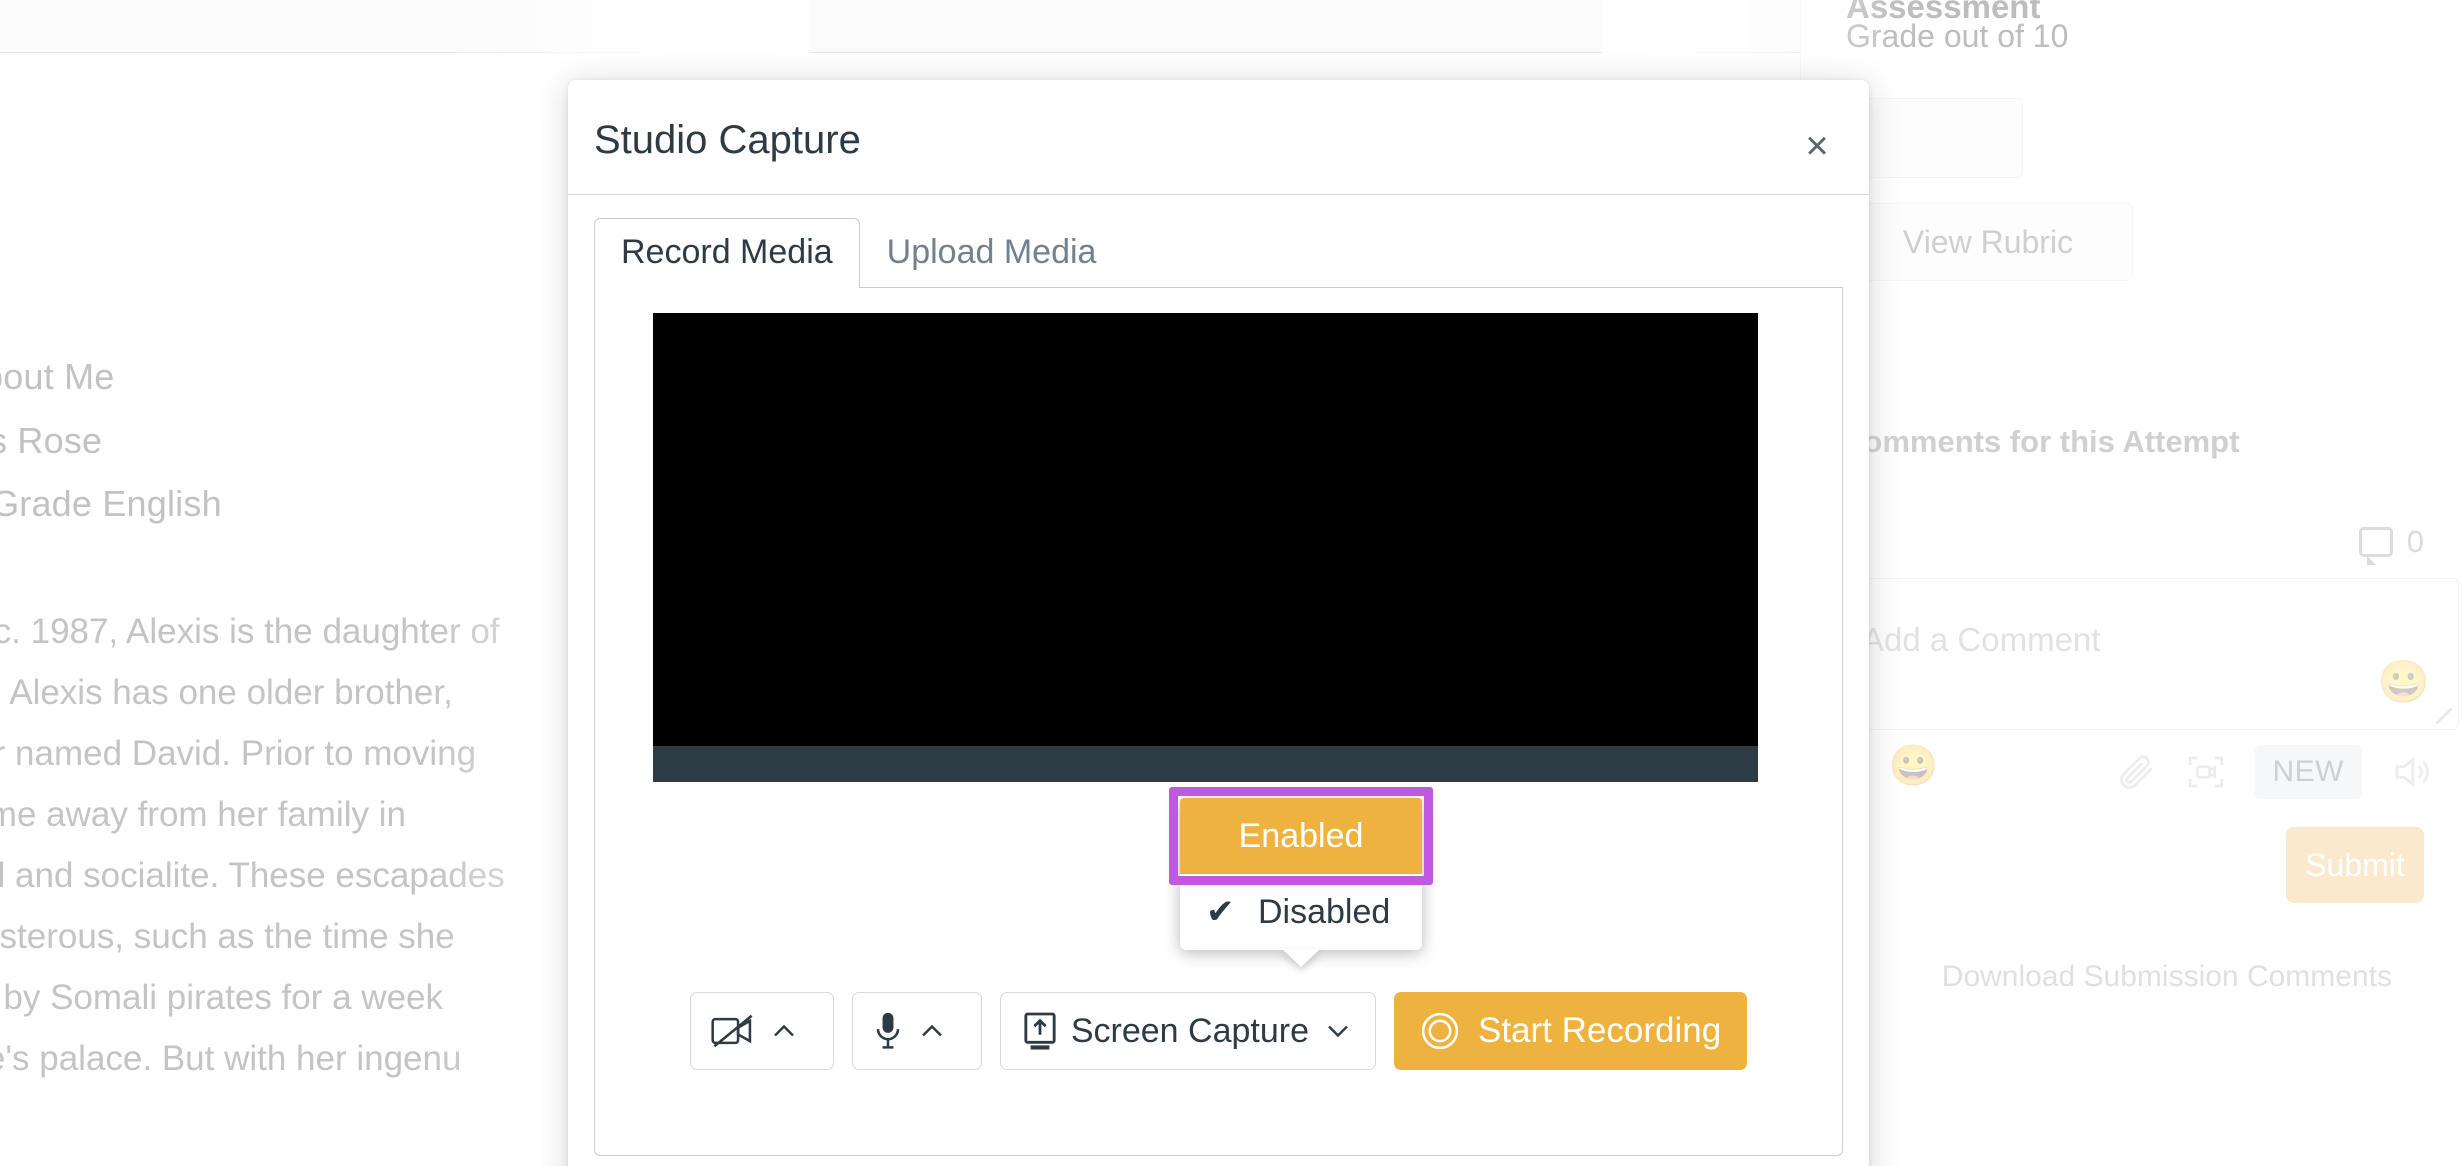 The width and height of the screenshot is (2462, 1166). What do you see at coordinates (727, 140) in the screenshot?
I see `modal-title: Studio Capture` at bounding box center [727, 140].